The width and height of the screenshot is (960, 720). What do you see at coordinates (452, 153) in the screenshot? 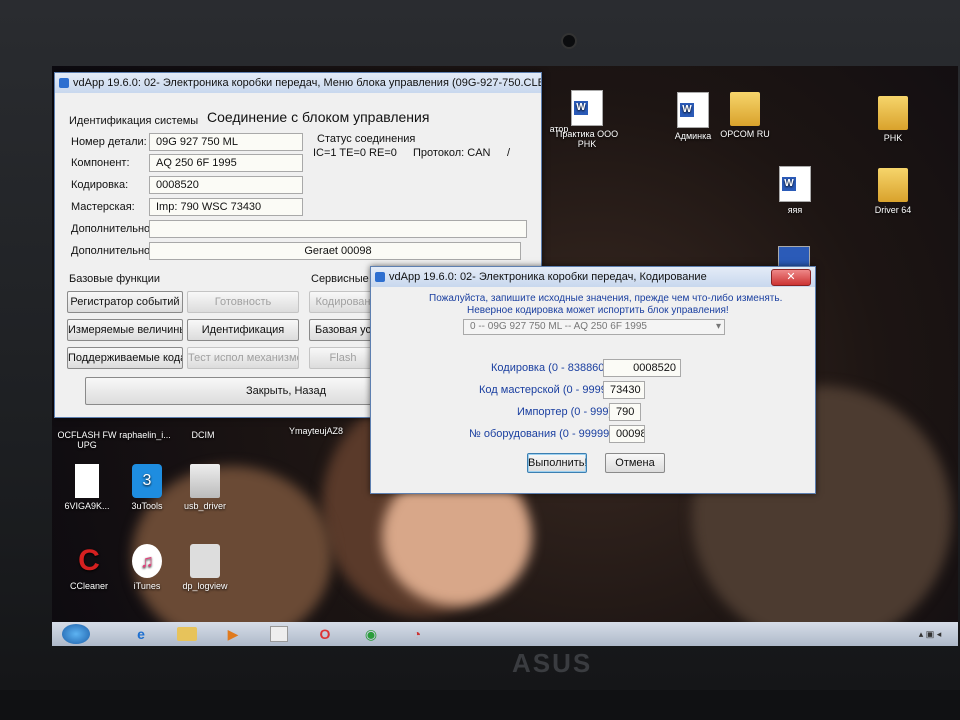
I see `protocol-label: Протокол: CAN` at bounding box center [452, 153].